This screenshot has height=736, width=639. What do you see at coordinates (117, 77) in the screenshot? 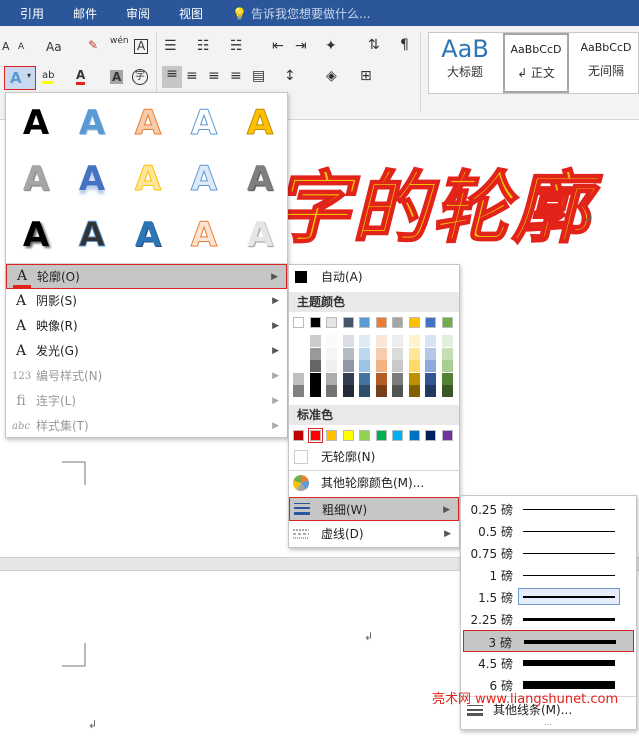
I see `char-shading-button: A` at bounding box center [117, 77].